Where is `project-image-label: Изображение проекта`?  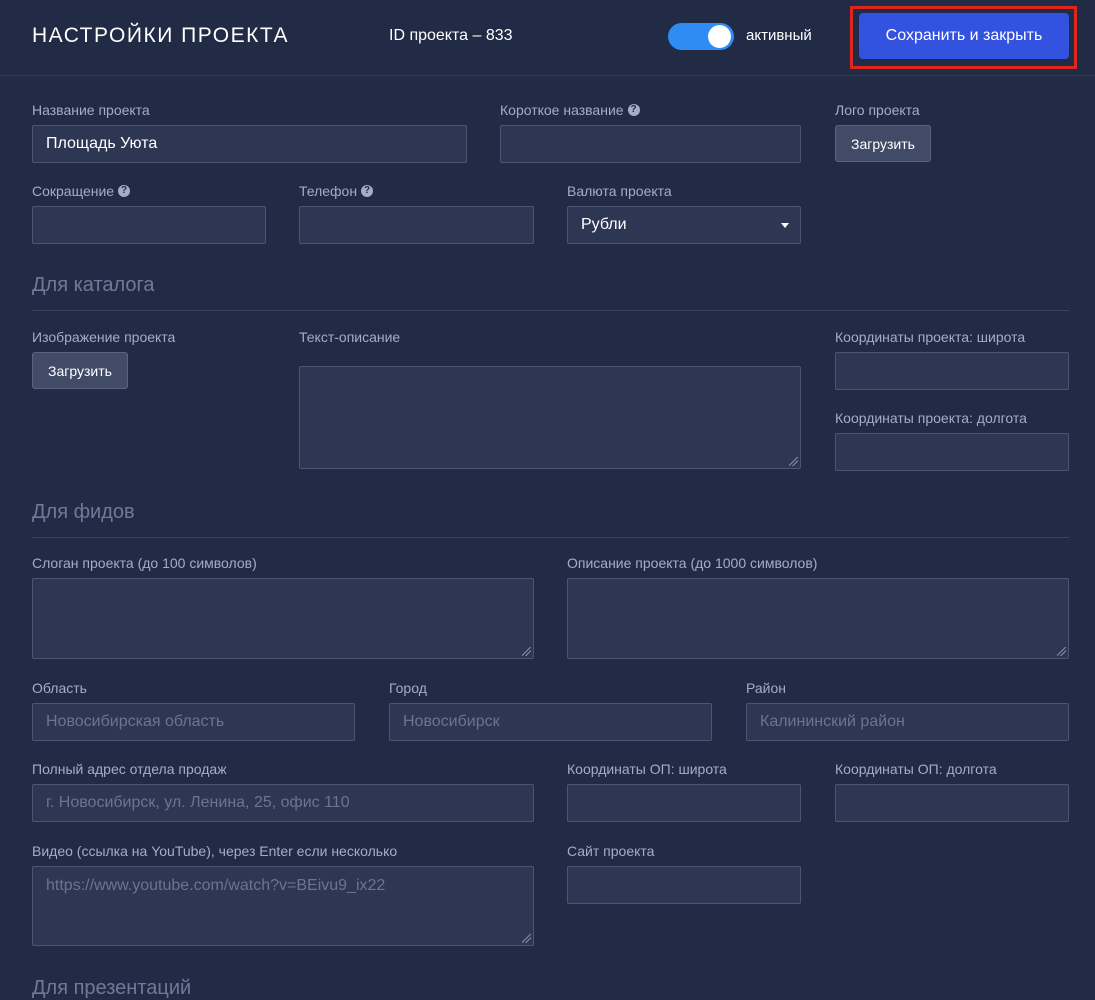 project-image-label: Изображение проекта is located at coordinates (104, 337).